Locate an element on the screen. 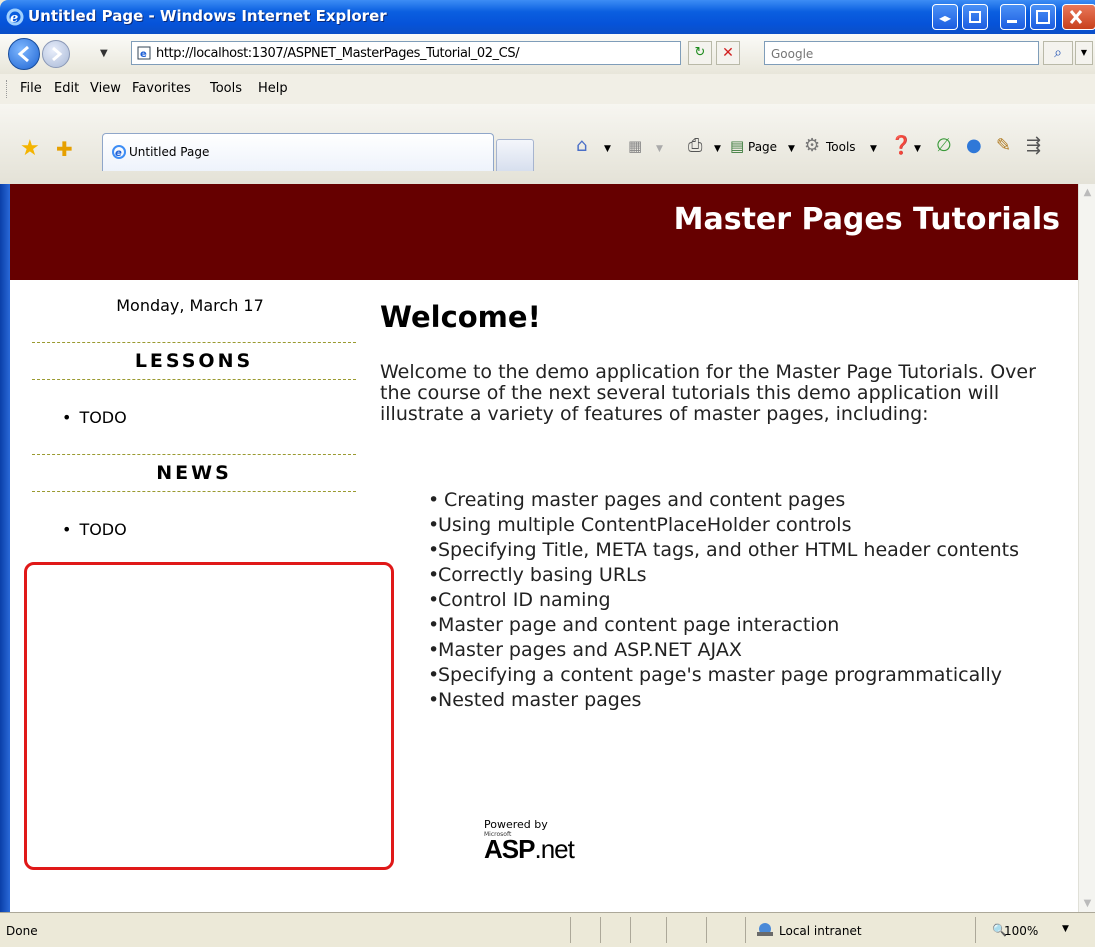 The image size is (1095, 947). close-icon is located at coordinates (1076, 17).